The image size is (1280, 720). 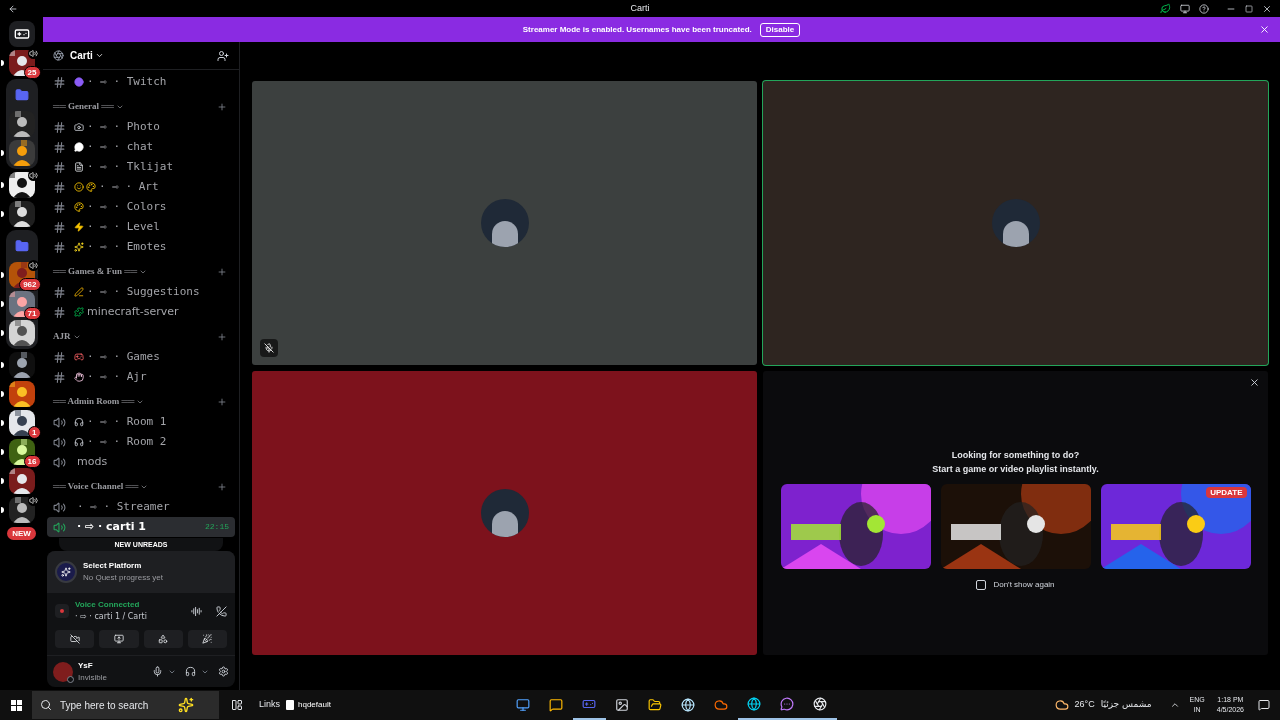 What do you see at coordinates (1015, 469) in the screenshot?
I see `prompt-subheading: Start a game or video playlist instantly.` at bounding box center [1015, 469].